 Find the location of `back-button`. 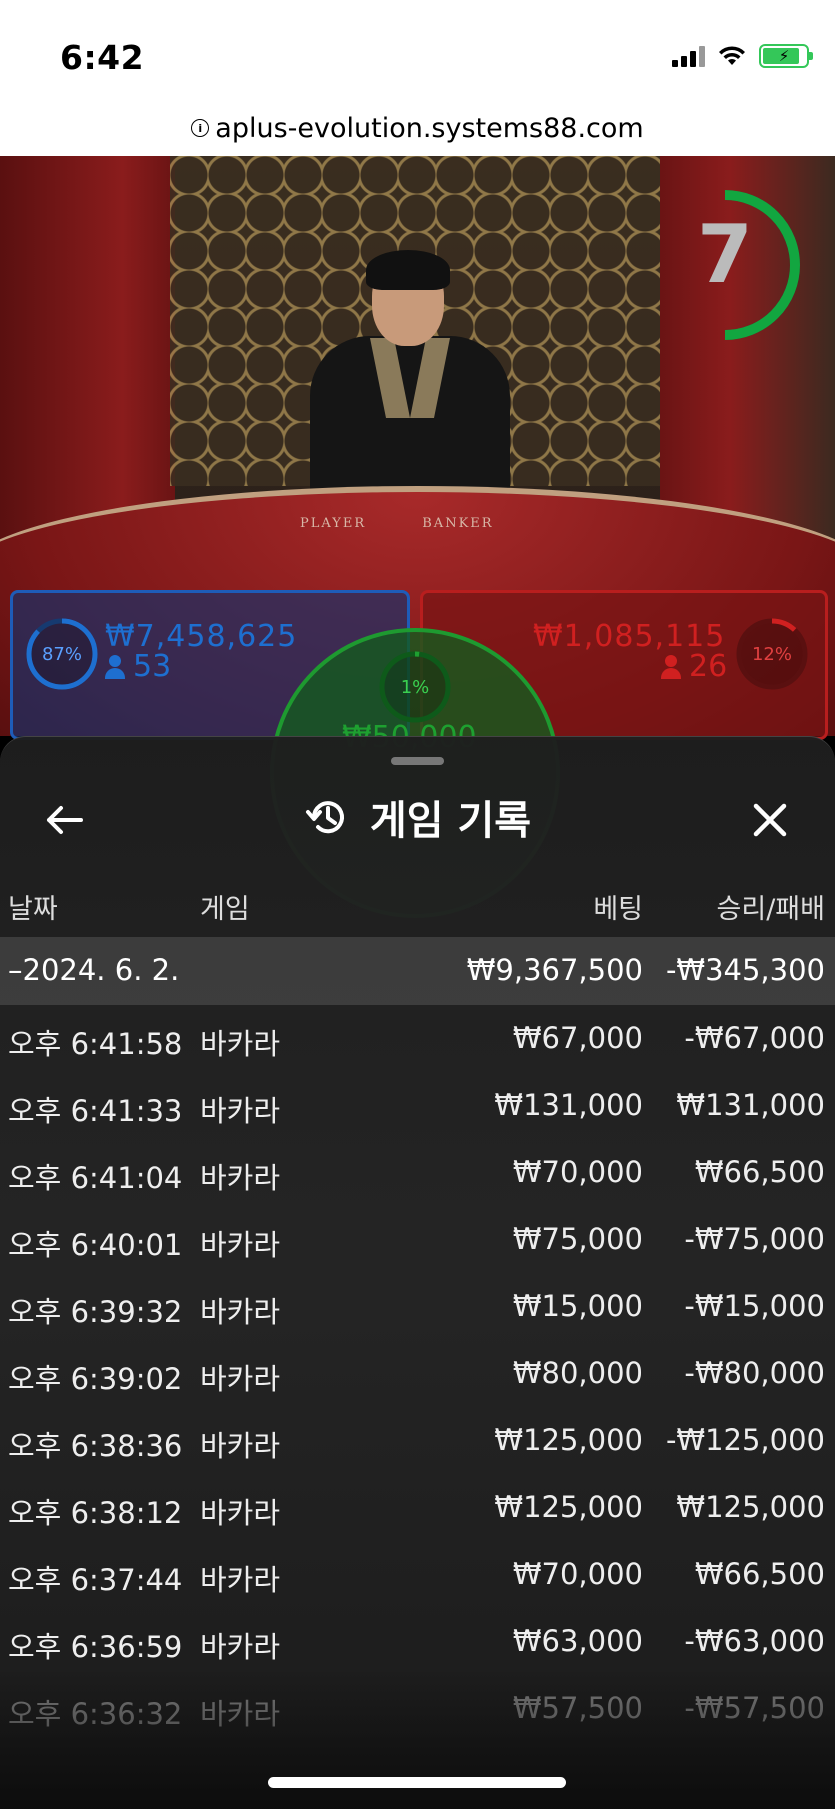

back-button is located at coordinates (65, 820).